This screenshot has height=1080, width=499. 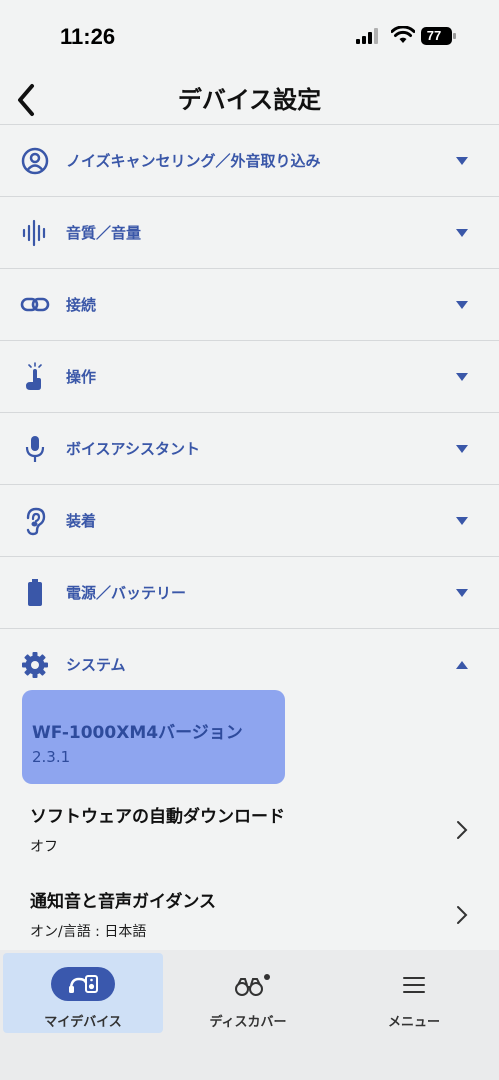 I want to click on status-time: 11:26, so click(x=88, y=36).